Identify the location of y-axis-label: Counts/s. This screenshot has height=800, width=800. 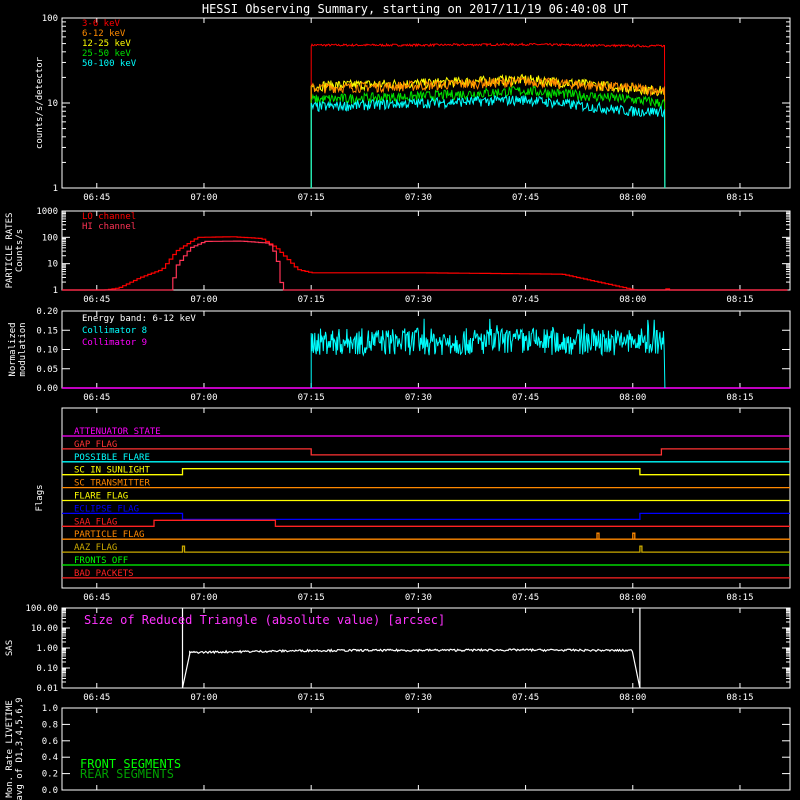
(20, 250).